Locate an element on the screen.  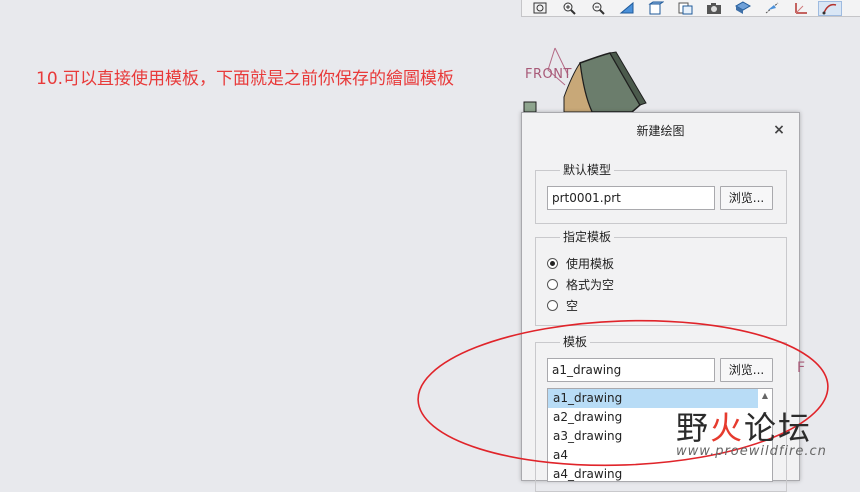
datum-label-fragment: F is located at coordinates (801, 368).